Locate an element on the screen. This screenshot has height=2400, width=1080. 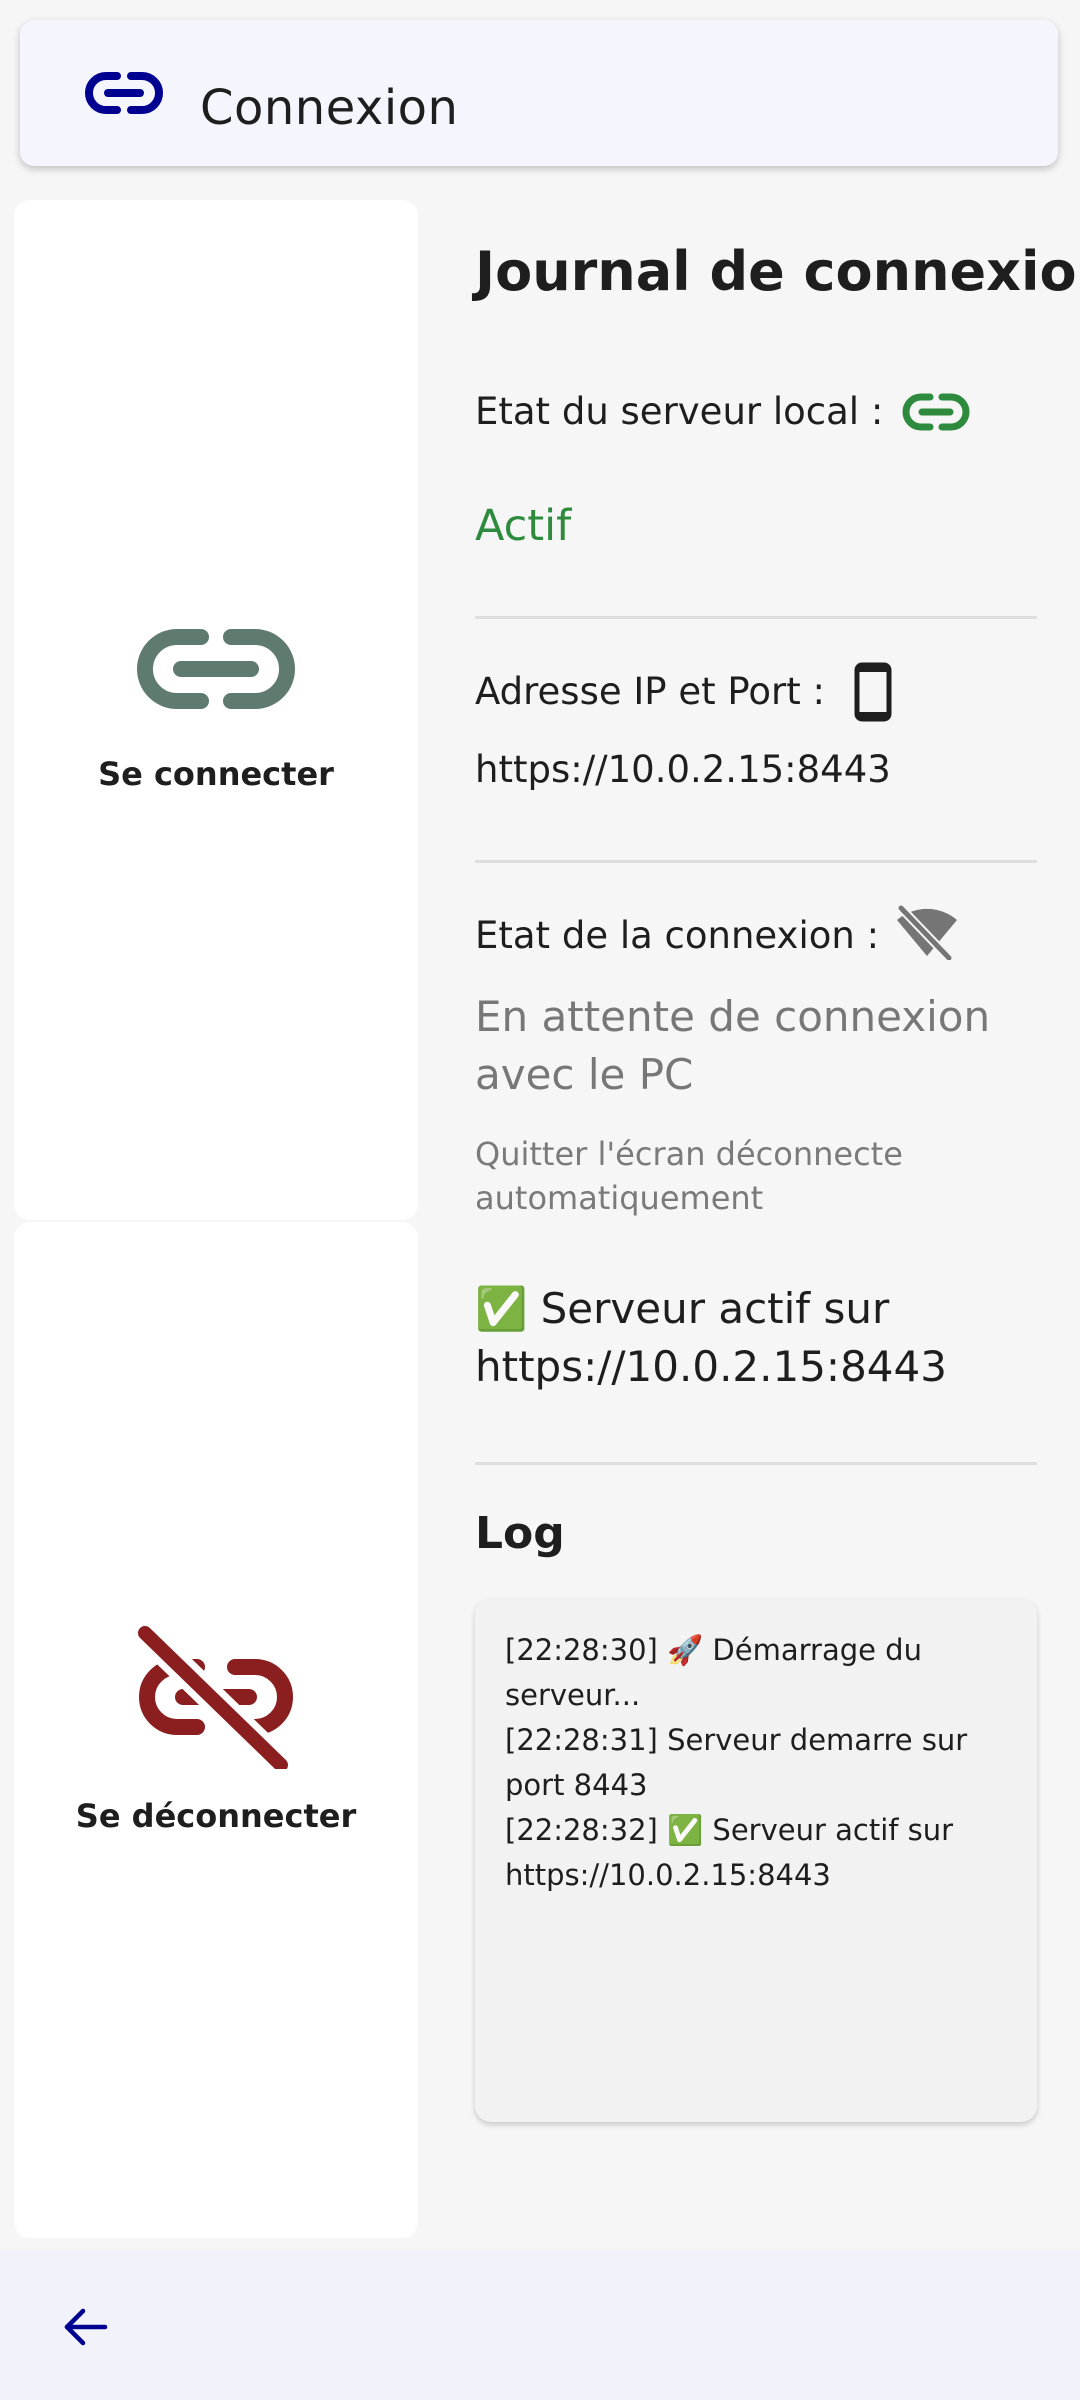
server-state-label: Etat du serveur local : is located at coordinates (679, 411).